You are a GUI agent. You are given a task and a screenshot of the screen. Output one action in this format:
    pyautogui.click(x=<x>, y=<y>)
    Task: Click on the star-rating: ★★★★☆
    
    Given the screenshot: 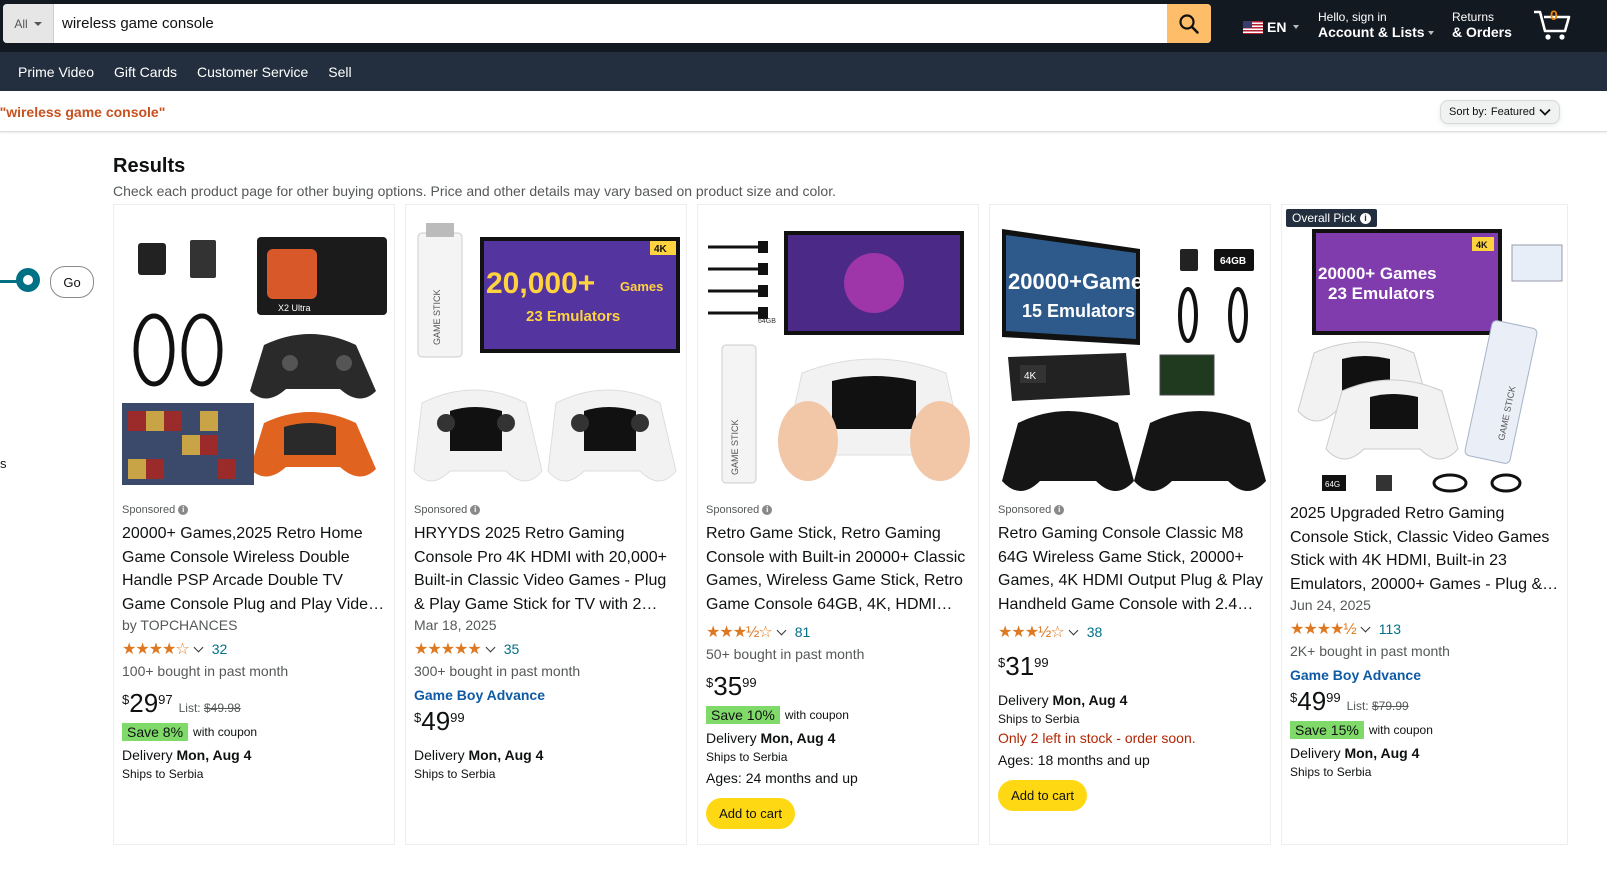 What is the action you would take?
    pyautogui.click(x=156, y=649)
    